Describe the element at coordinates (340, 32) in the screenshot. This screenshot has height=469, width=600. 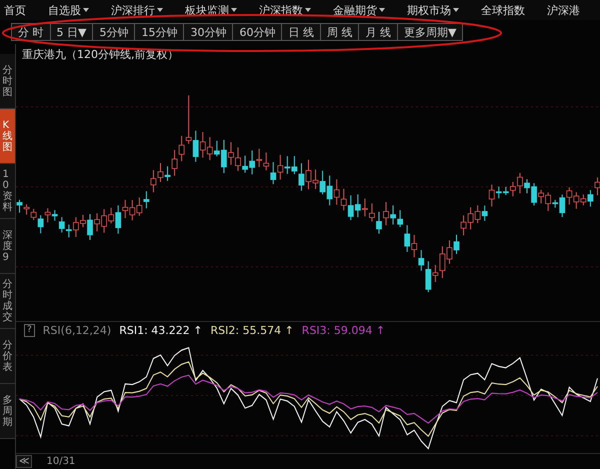
I see `period-tab: 周 线` at that location.